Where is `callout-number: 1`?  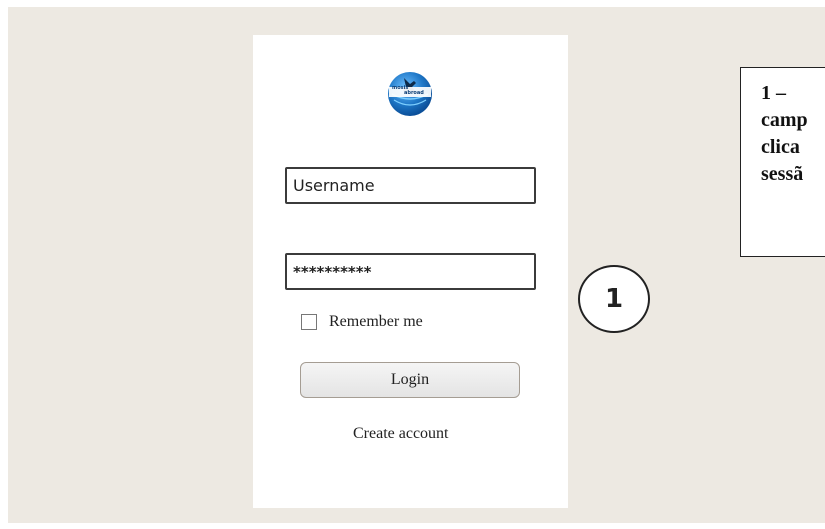 callout-number: 1 is located at coordinates (614, 299).